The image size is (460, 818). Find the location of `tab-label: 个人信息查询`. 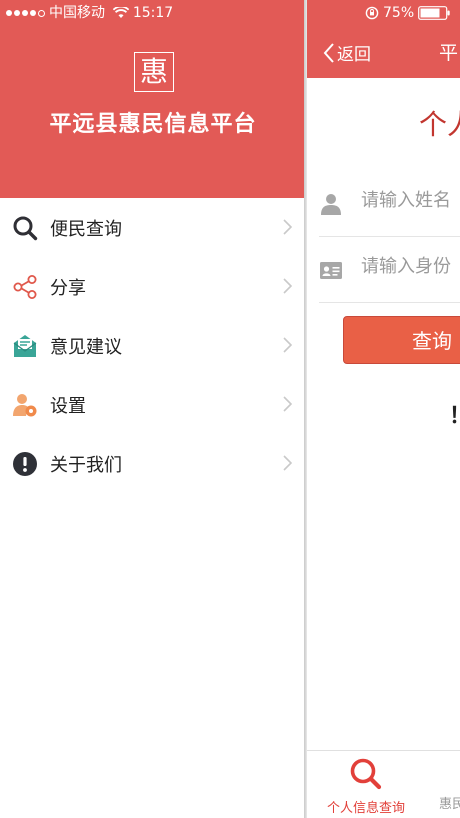

tab-label: 个人信息查询 is located at coordinates (365, 808).